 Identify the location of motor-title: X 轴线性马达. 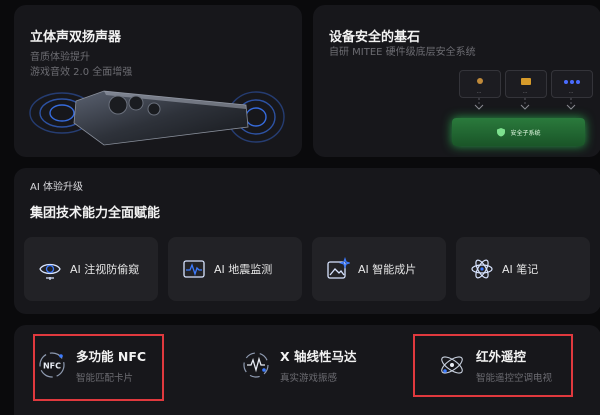
(318, 356).